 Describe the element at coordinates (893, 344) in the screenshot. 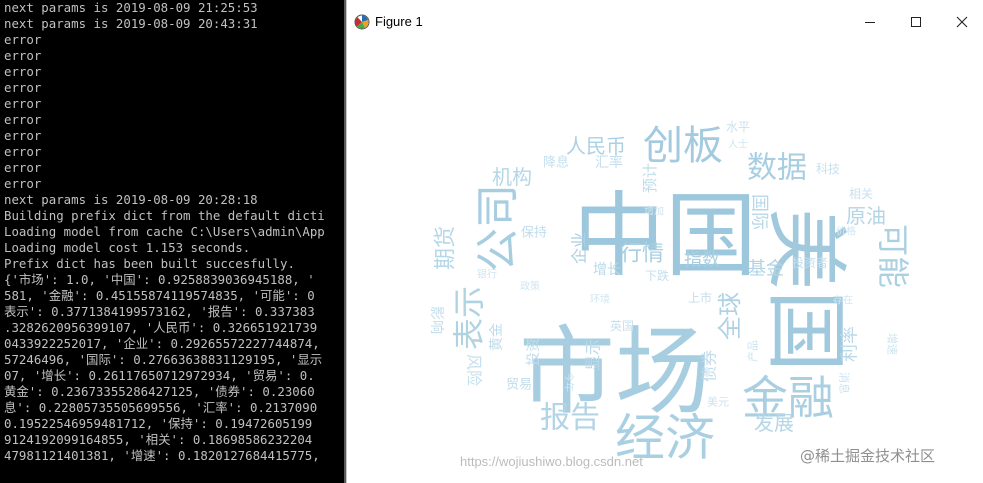

I see `wordcloud-word: 增速` at that location.